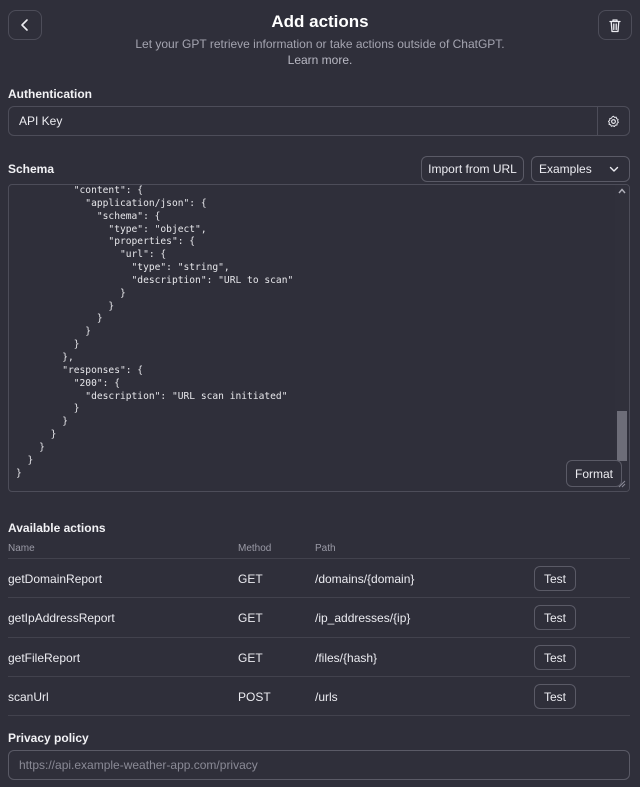 This screenshot has width=640, height=787. What do you see at coordinates (320, 21) in the screenshot?
I see `page-title: Add actions` at bounding box center [320, 21].